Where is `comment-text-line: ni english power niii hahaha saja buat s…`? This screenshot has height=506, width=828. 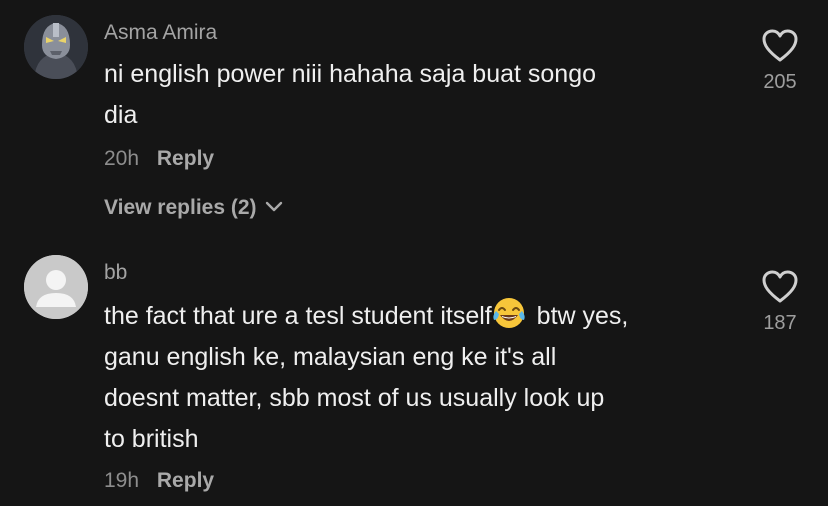 comment-text-line: ni english power niii hahaha saja buat s… is located at coordinates (350, 74).